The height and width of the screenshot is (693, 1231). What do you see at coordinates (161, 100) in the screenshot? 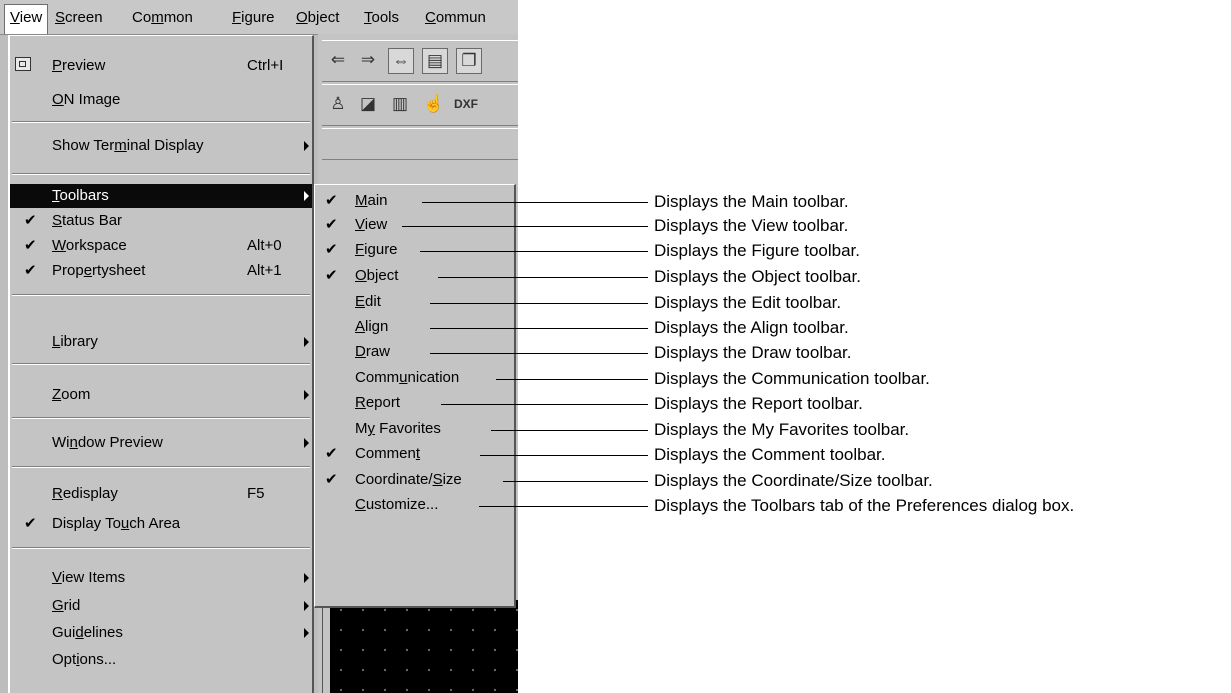
I see `menu-item-on-image: ON Image` at bounding box center [161, 100].